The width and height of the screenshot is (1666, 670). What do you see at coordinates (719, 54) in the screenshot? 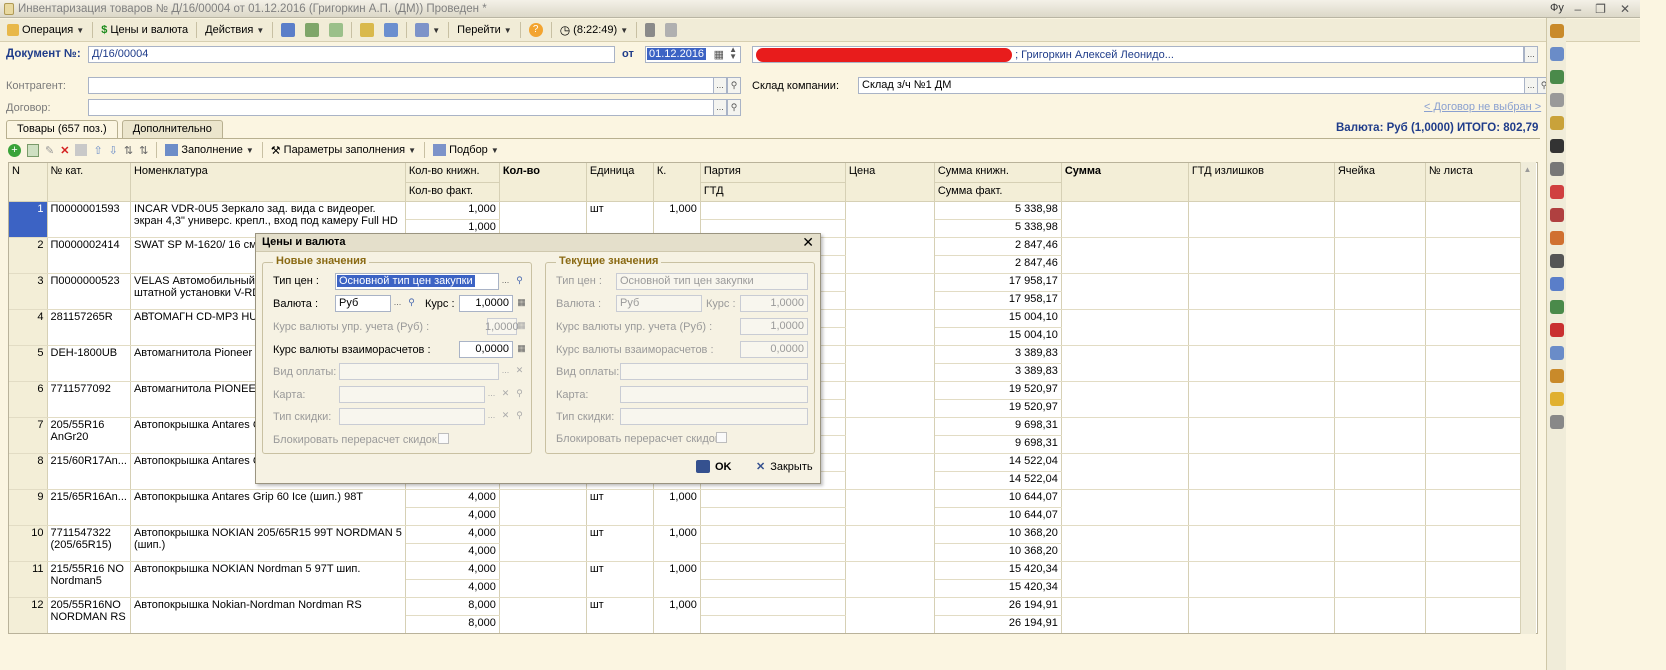
I see `calendar-icon: ▦` at bounding box center [719, 54].